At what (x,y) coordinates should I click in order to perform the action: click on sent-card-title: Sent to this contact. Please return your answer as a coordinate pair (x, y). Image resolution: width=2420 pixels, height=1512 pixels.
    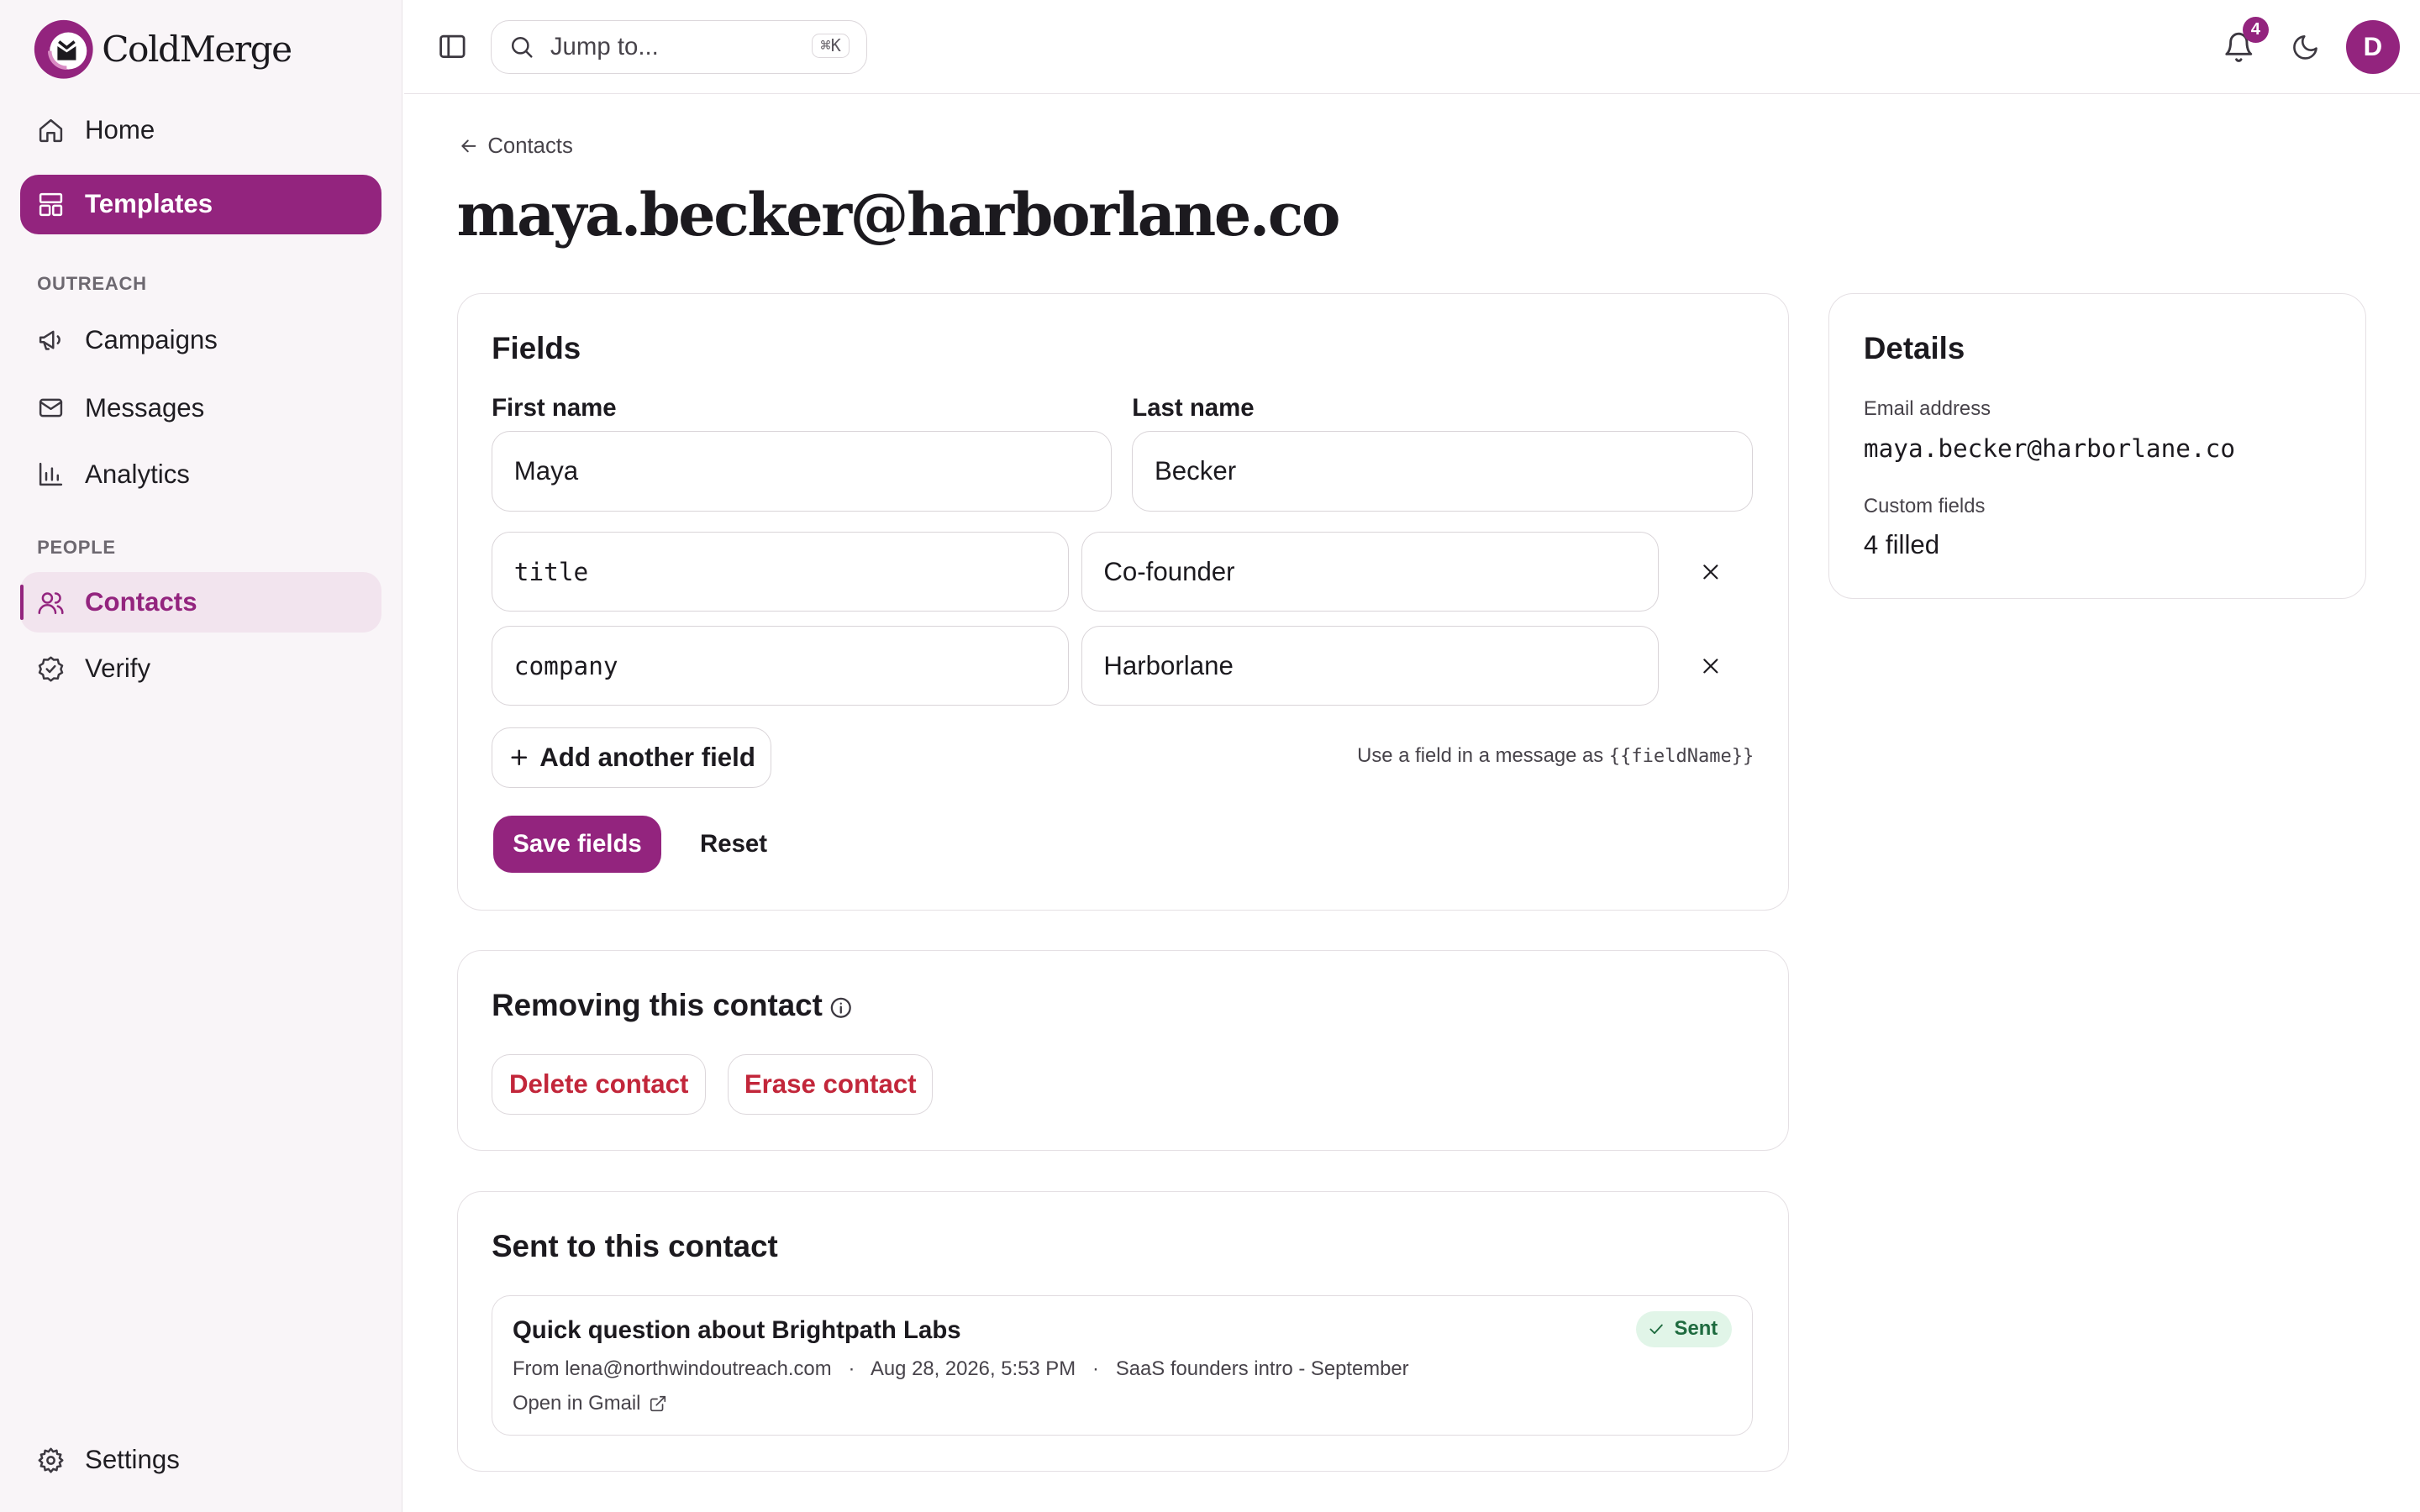
    Looking at the image, I should click on (635, 1246).